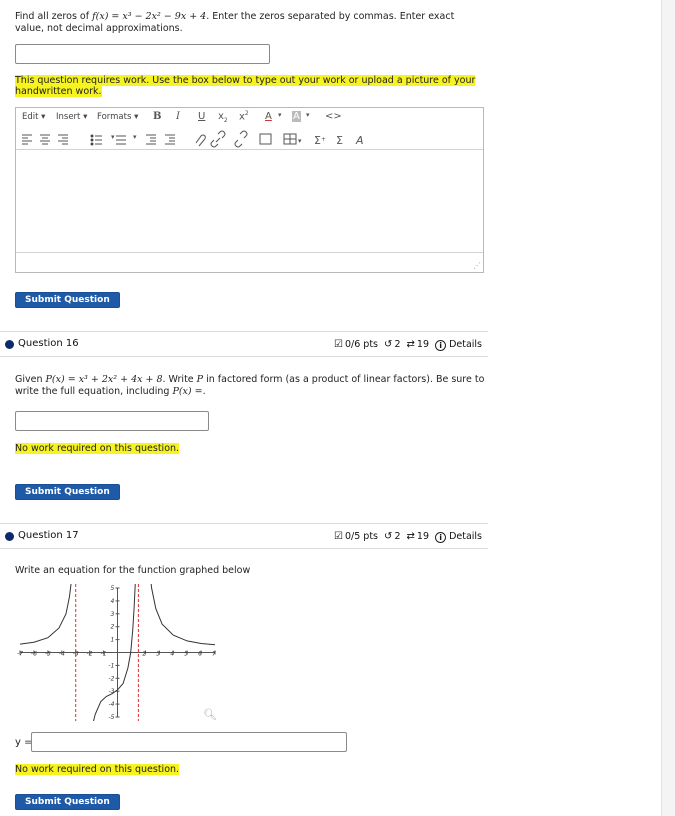  What do you see at coordinates (117, 117) in the screenshot?
I see `formats-menu: Formats ▾` at bounding box center [117, 117].